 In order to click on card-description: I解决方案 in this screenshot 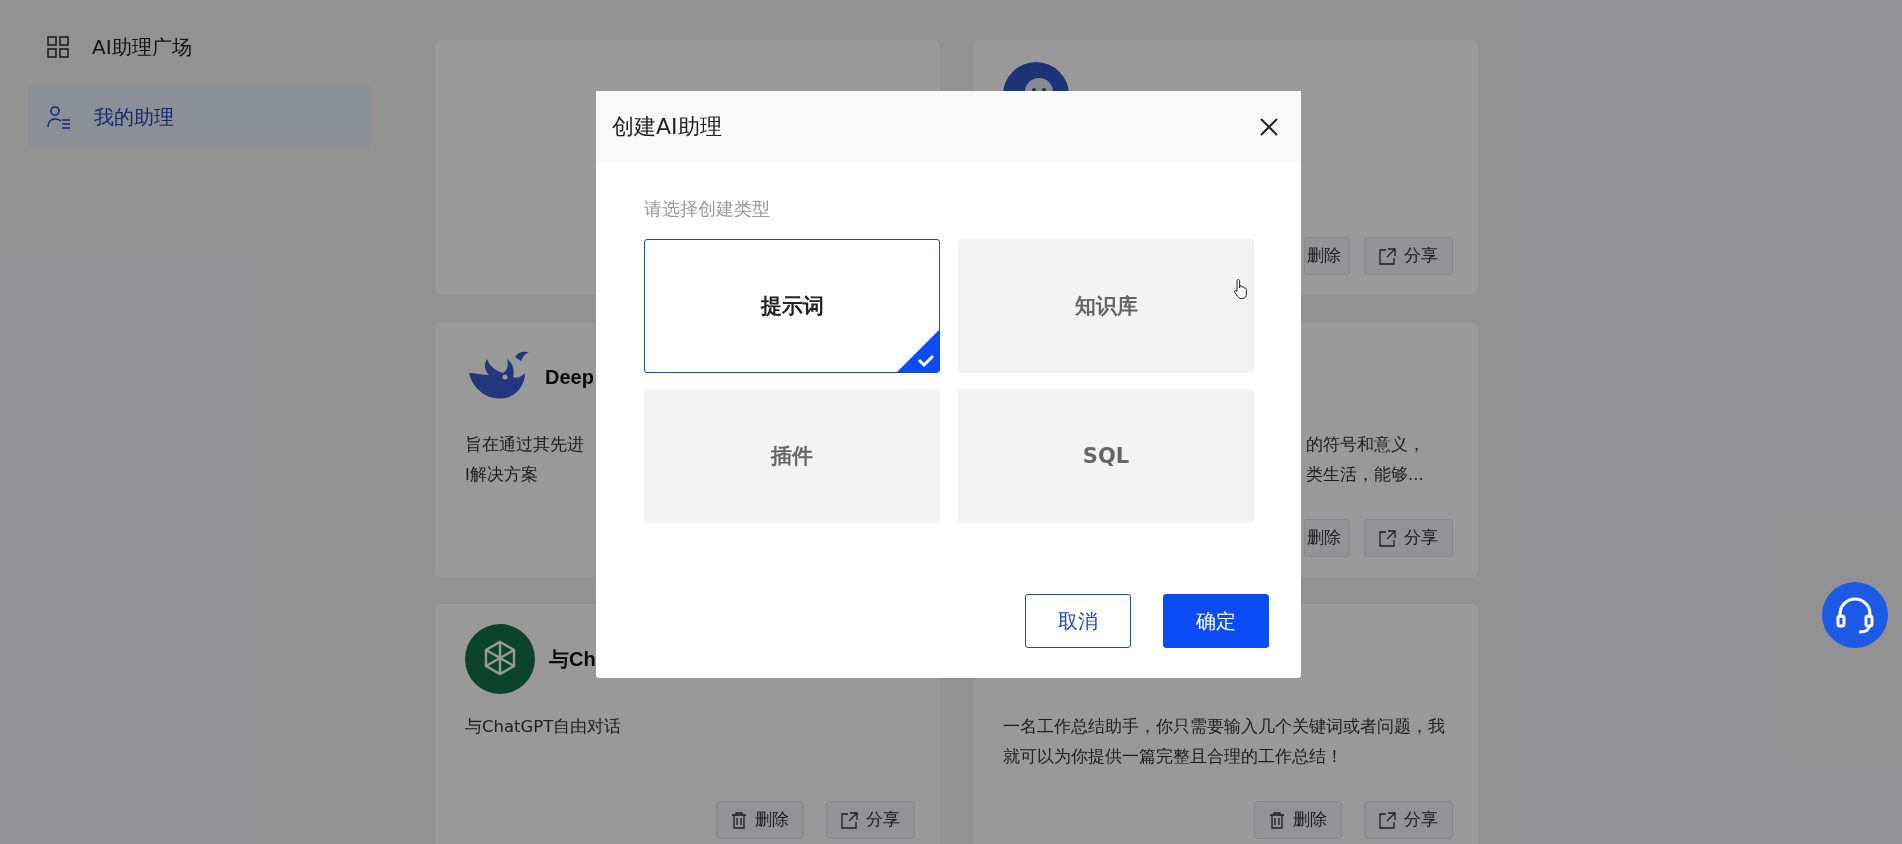, I will do `click(501, 475)`.